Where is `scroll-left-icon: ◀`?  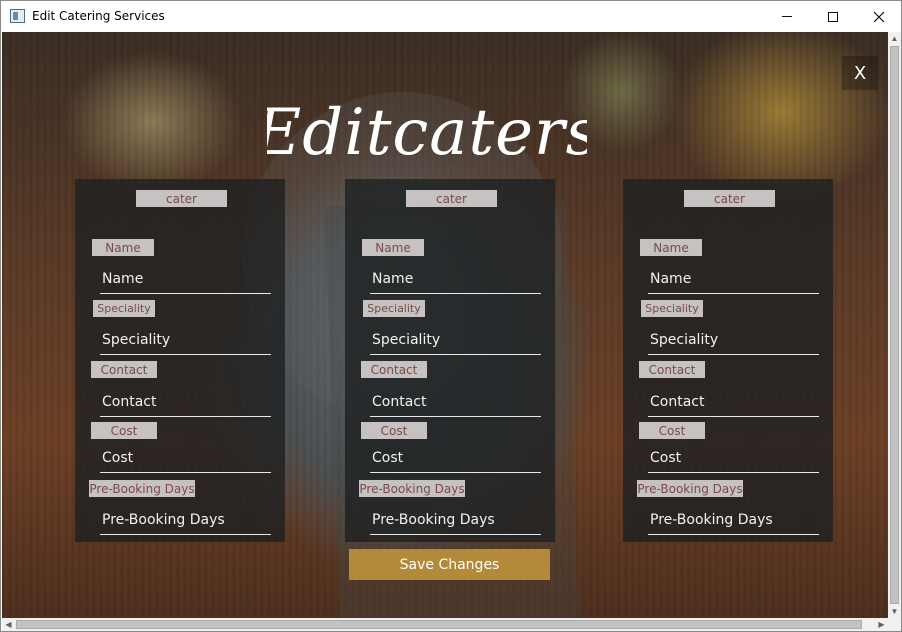
scroll-left-icon: ◀ is located at coordinates (8, 624).